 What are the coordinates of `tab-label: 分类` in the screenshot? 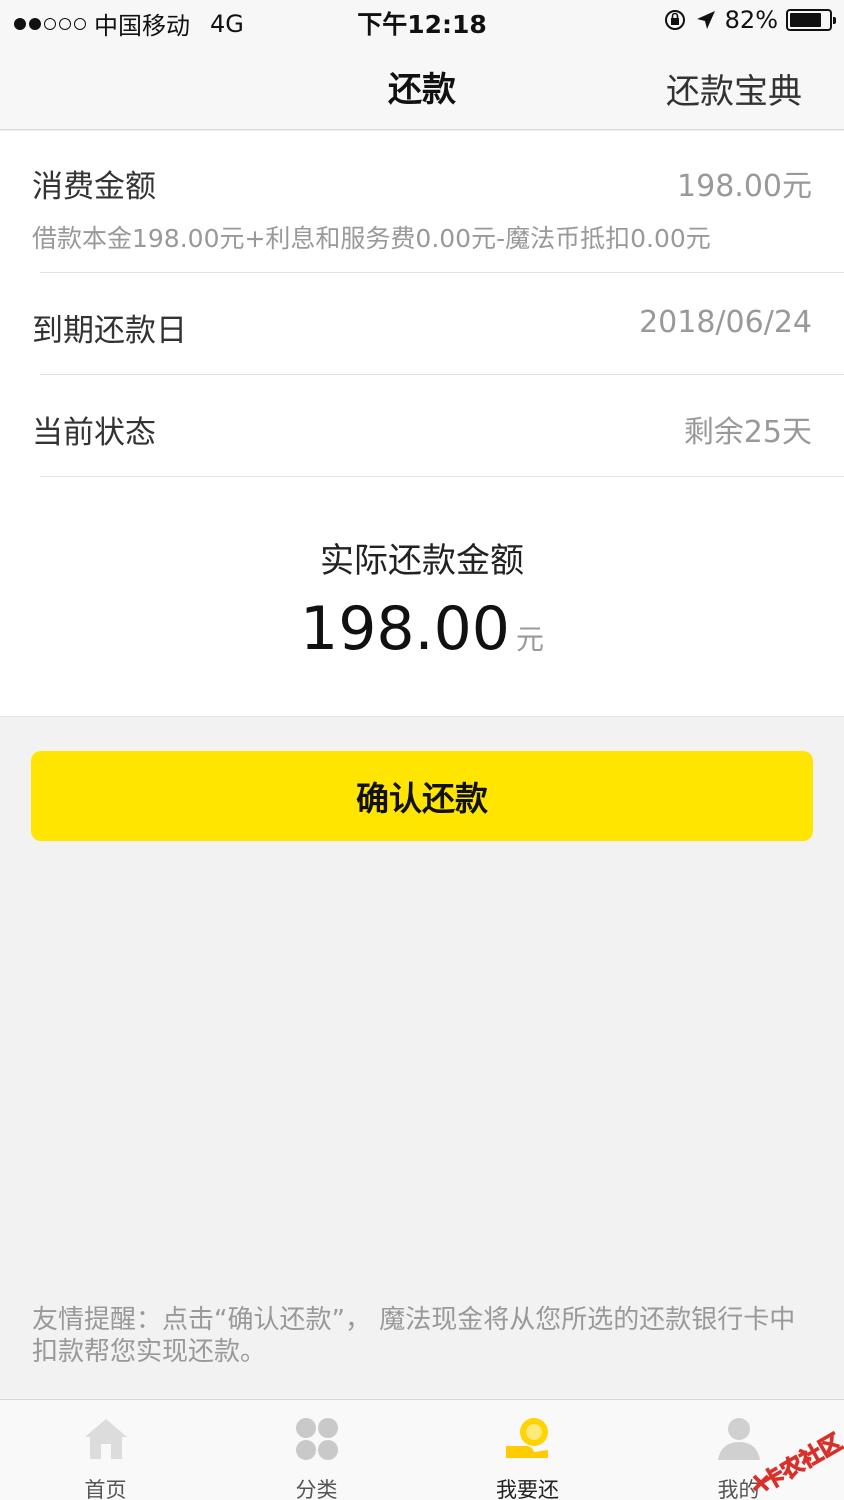 It's located at (316, 1489).